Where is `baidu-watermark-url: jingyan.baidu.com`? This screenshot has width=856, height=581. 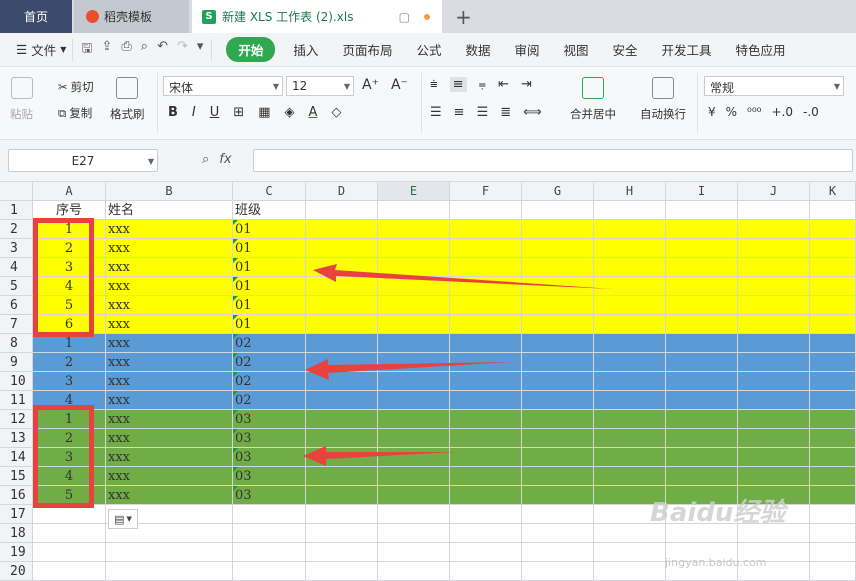
baidu-watermark-url: jingyan.baidu.com is located at coordinates (716, 562).